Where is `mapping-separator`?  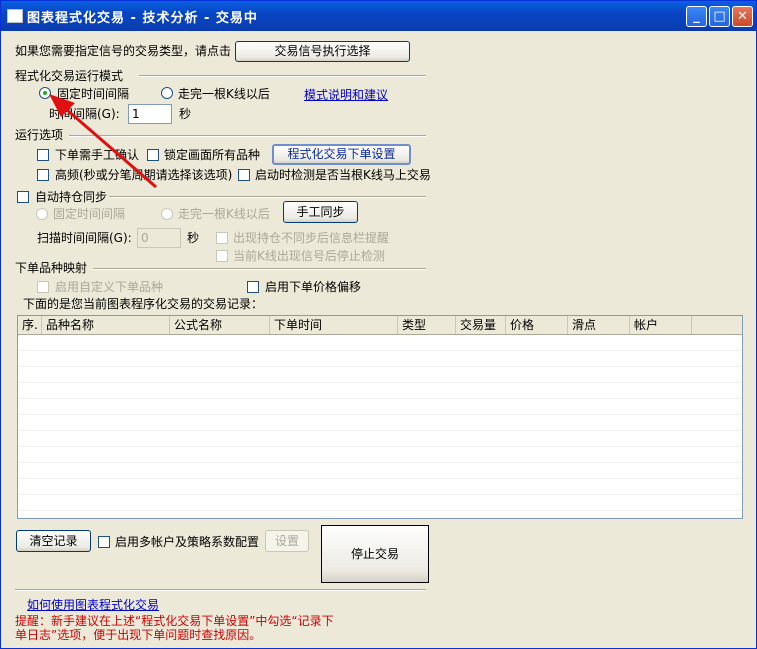 mapping-separator is located at coordinates (259, 269).